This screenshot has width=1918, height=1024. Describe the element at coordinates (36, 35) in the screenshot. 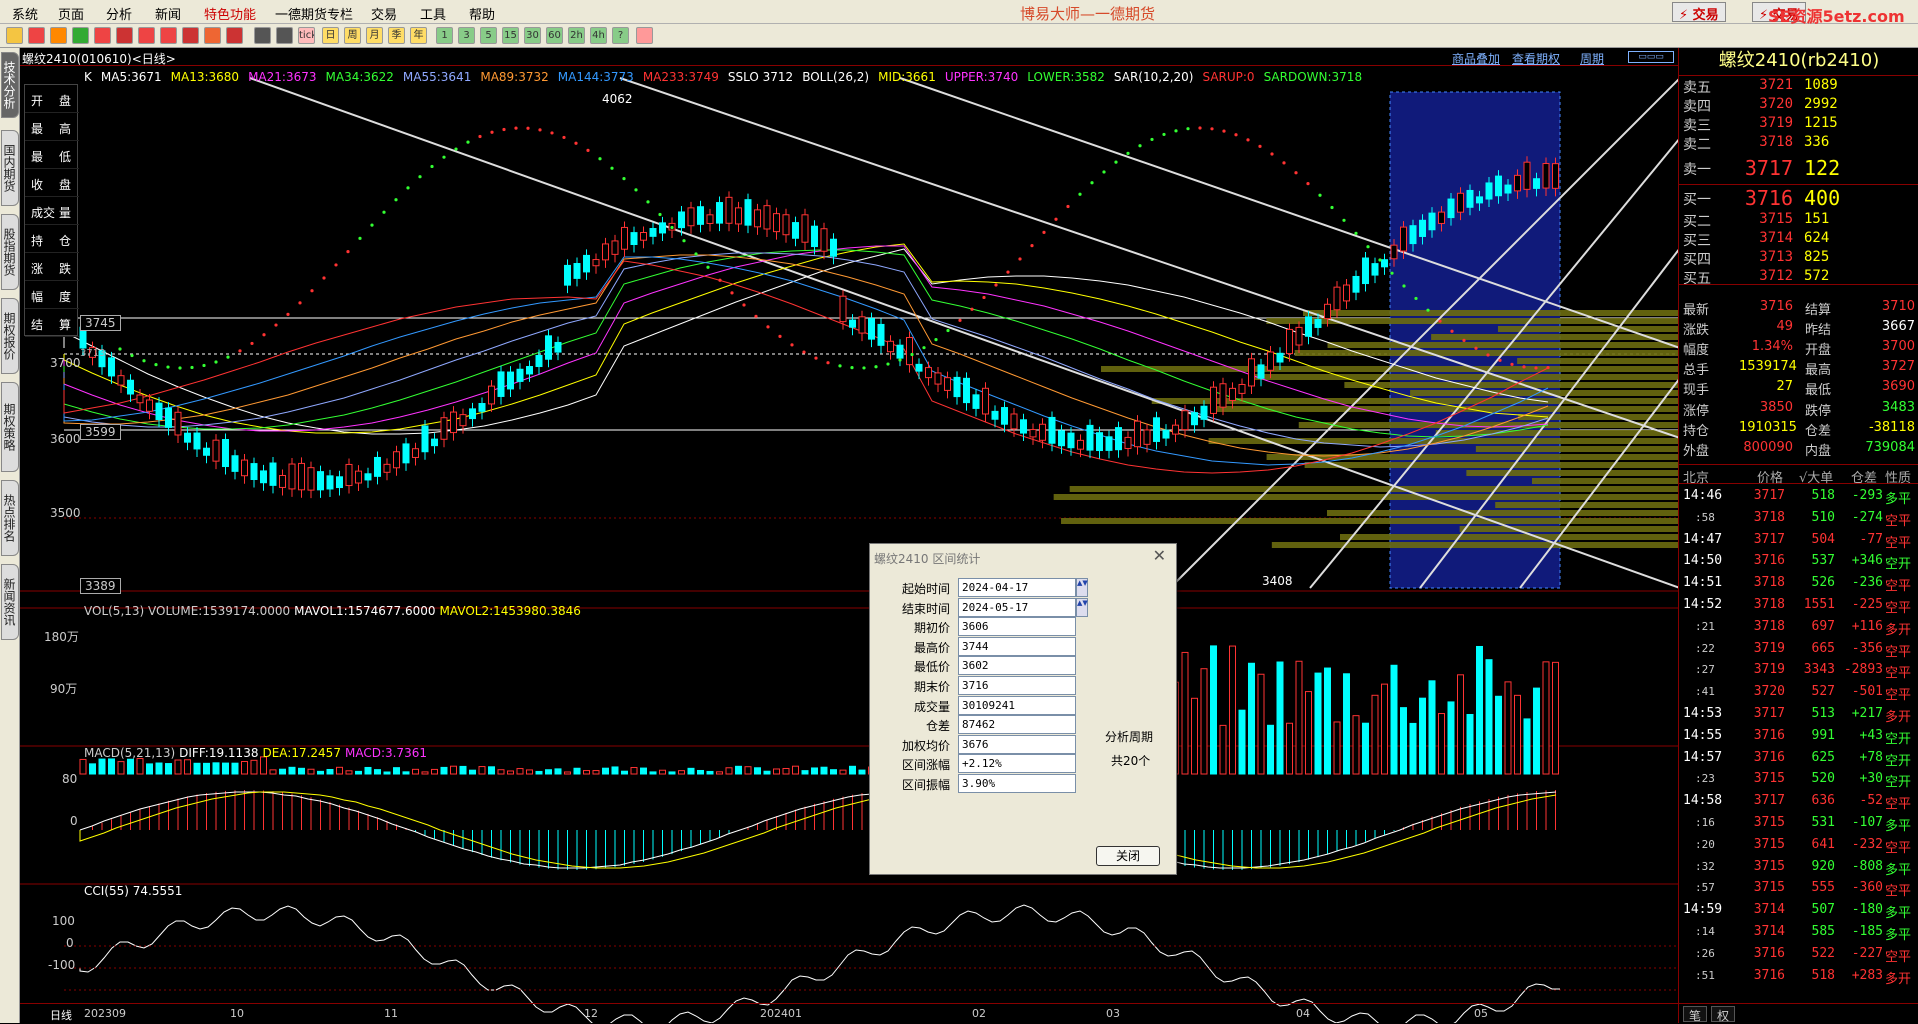

I see `home-icon` at that location.